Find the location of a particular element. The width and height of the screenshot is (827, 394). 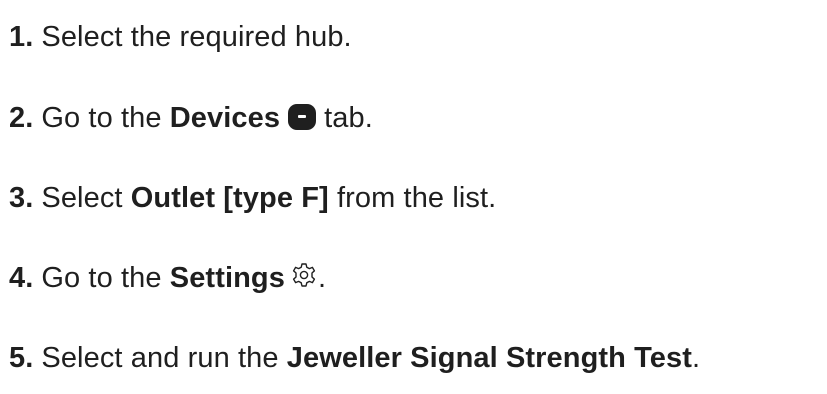

step-text-suffix: from the list. is located at coordinates (416, 198).